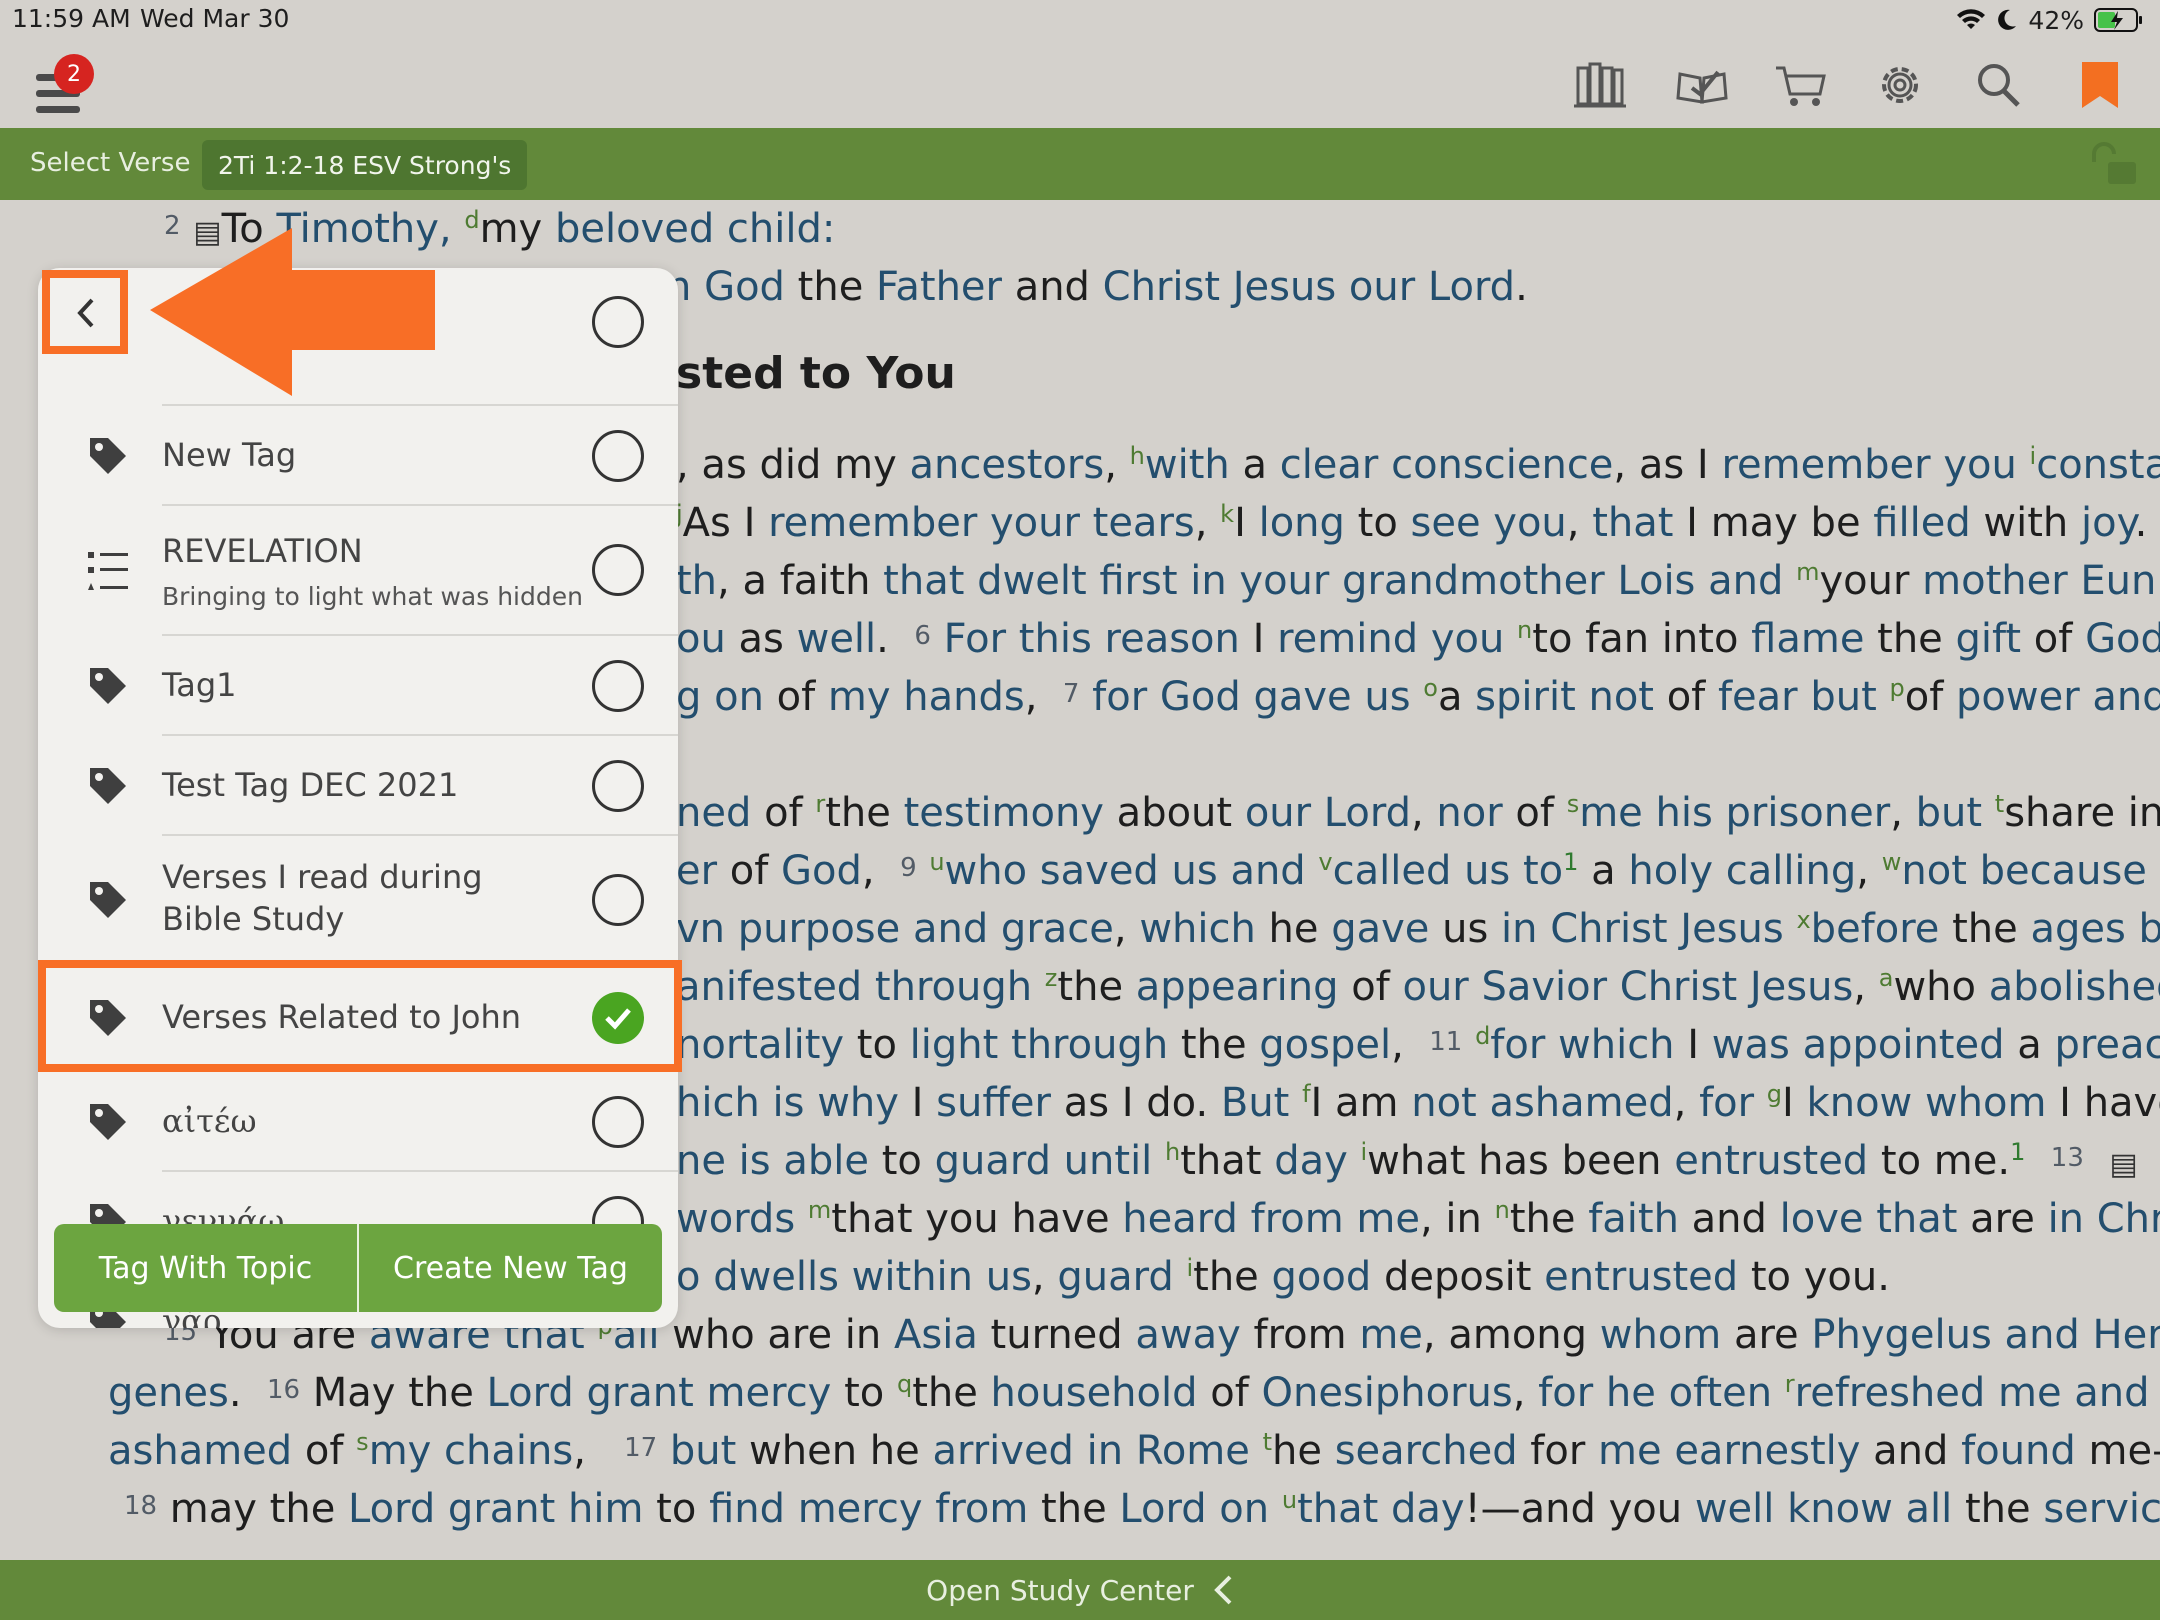 This screenshot has height=1620, width=2160. I want to click on verse-bar: Select Verse 2Ti 1:2-18 ESV Strong's, so click(1080, 164).